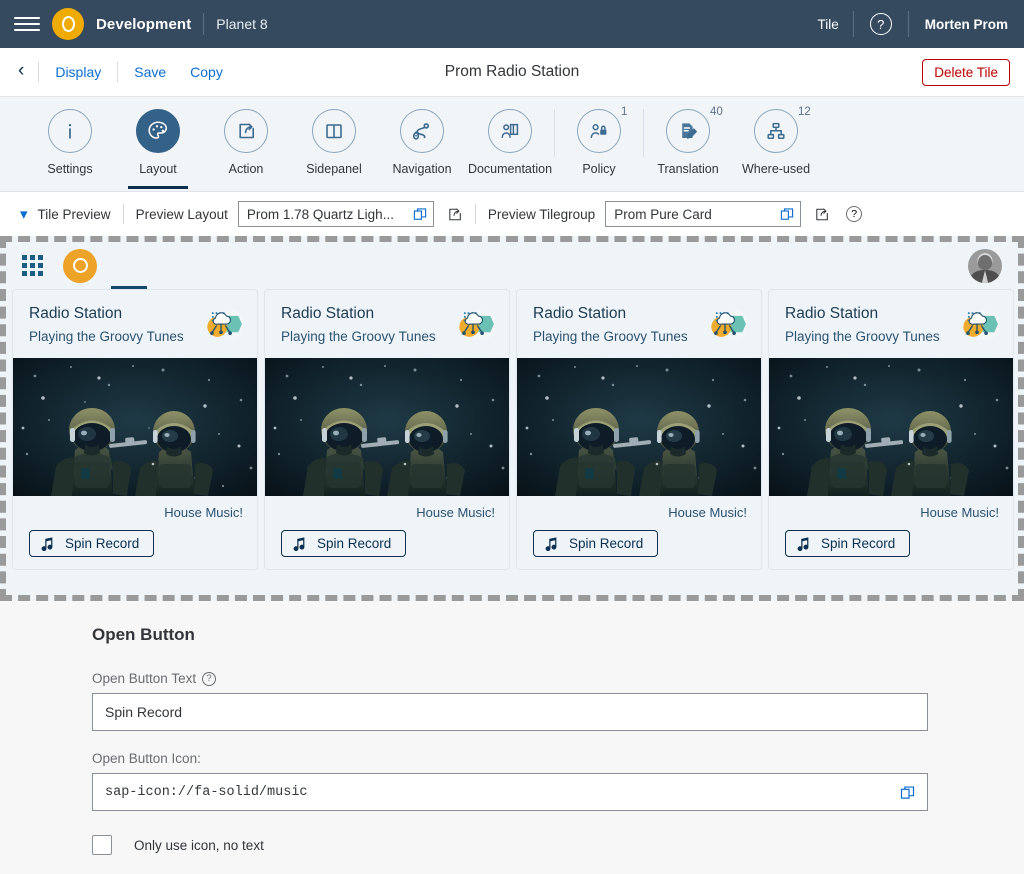 This screenshot has height=874, width=1024. Describe the element at coordinates (703, 214) in the screenshot. I see `preview-tilegroup-input: Prom Pure Card` at that location.